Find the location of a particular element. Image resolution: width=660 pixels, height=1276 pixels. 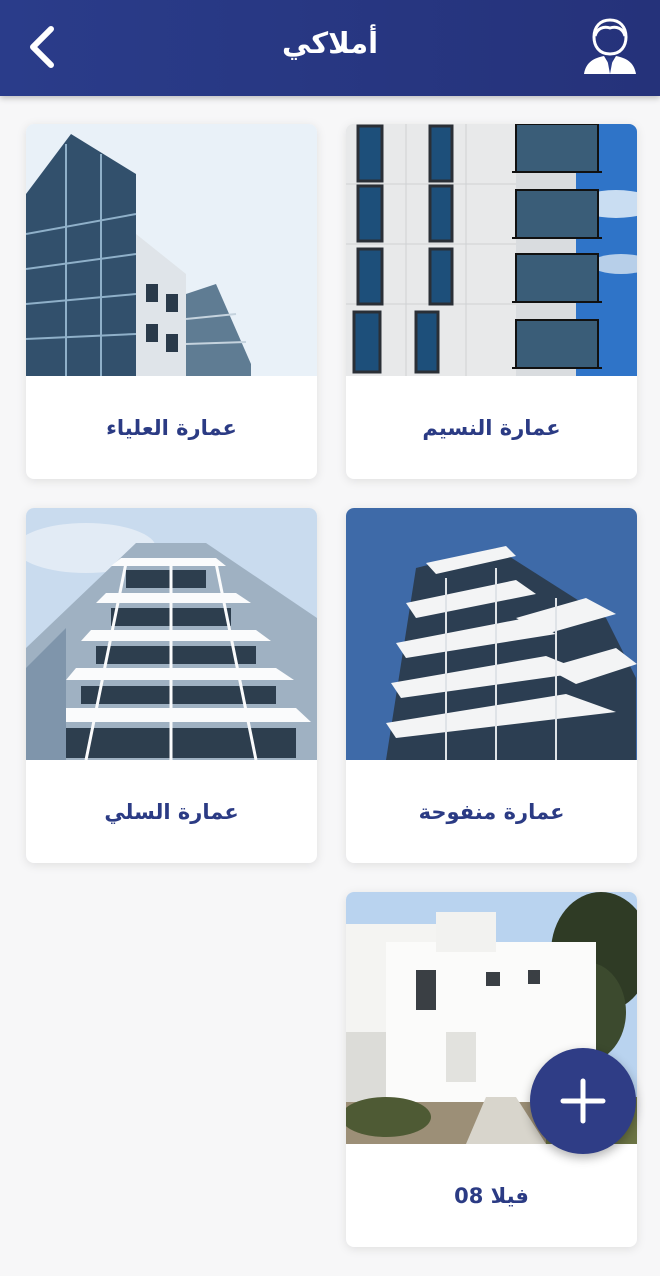

profile-button is located at coordinates (610, 46).